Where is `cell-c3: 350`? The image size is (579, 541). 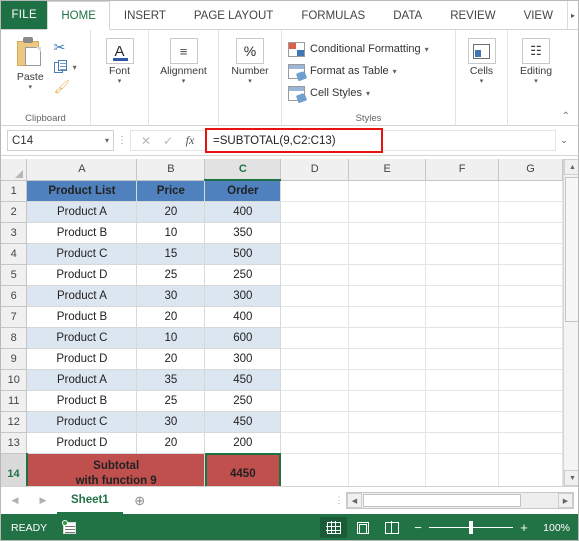
cell-c3: 350 is located at coordinates (243, 233).